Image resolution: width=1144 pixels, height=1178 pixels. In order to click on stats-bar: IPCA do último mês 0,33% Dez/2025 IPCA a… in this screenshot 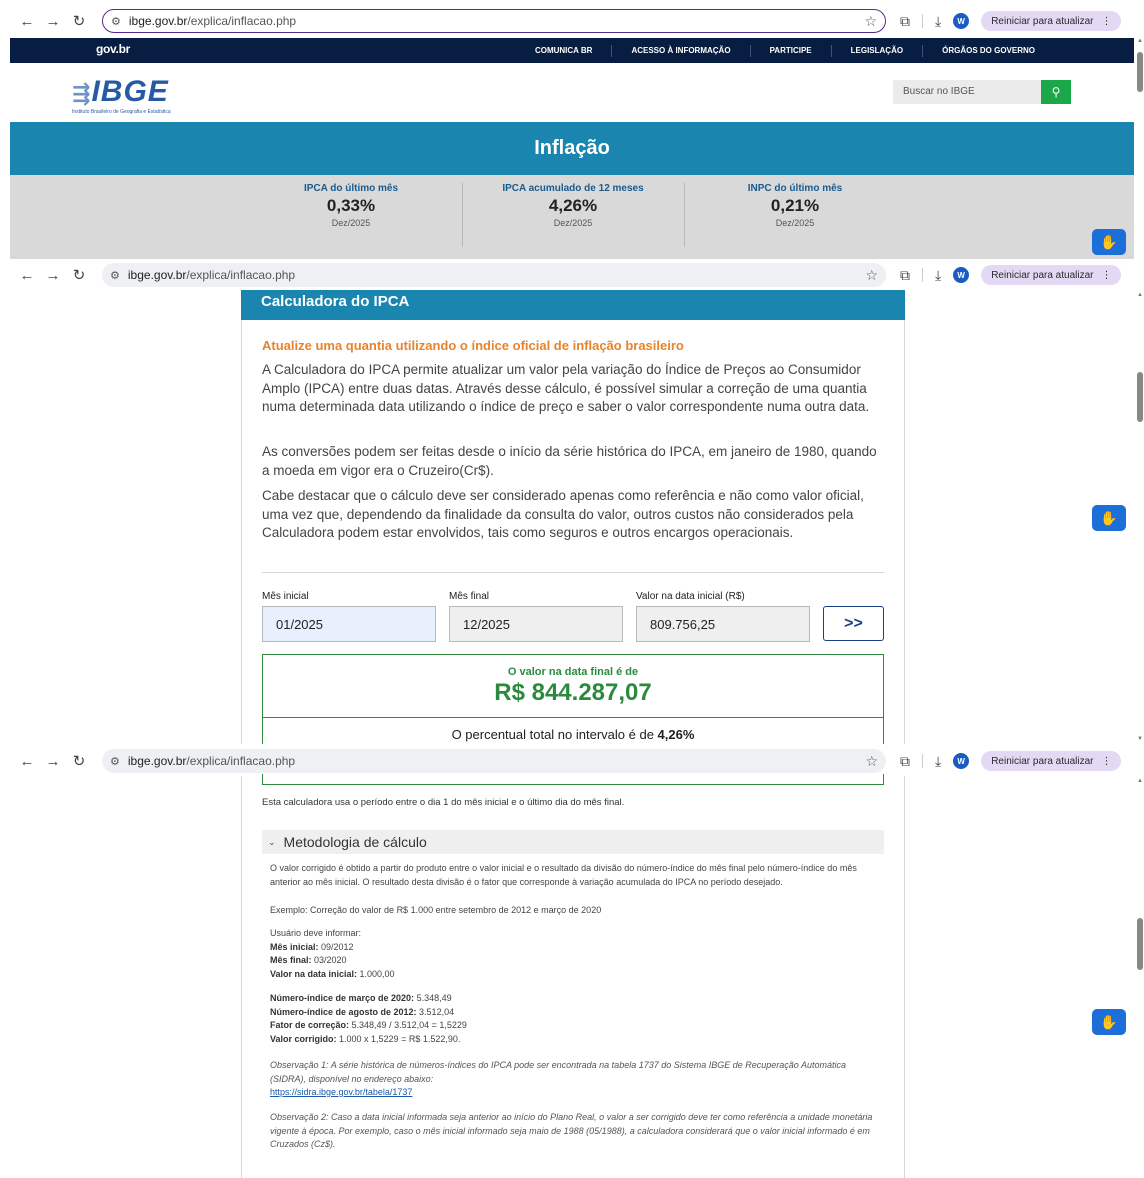, I will do `click(572, 217)`.